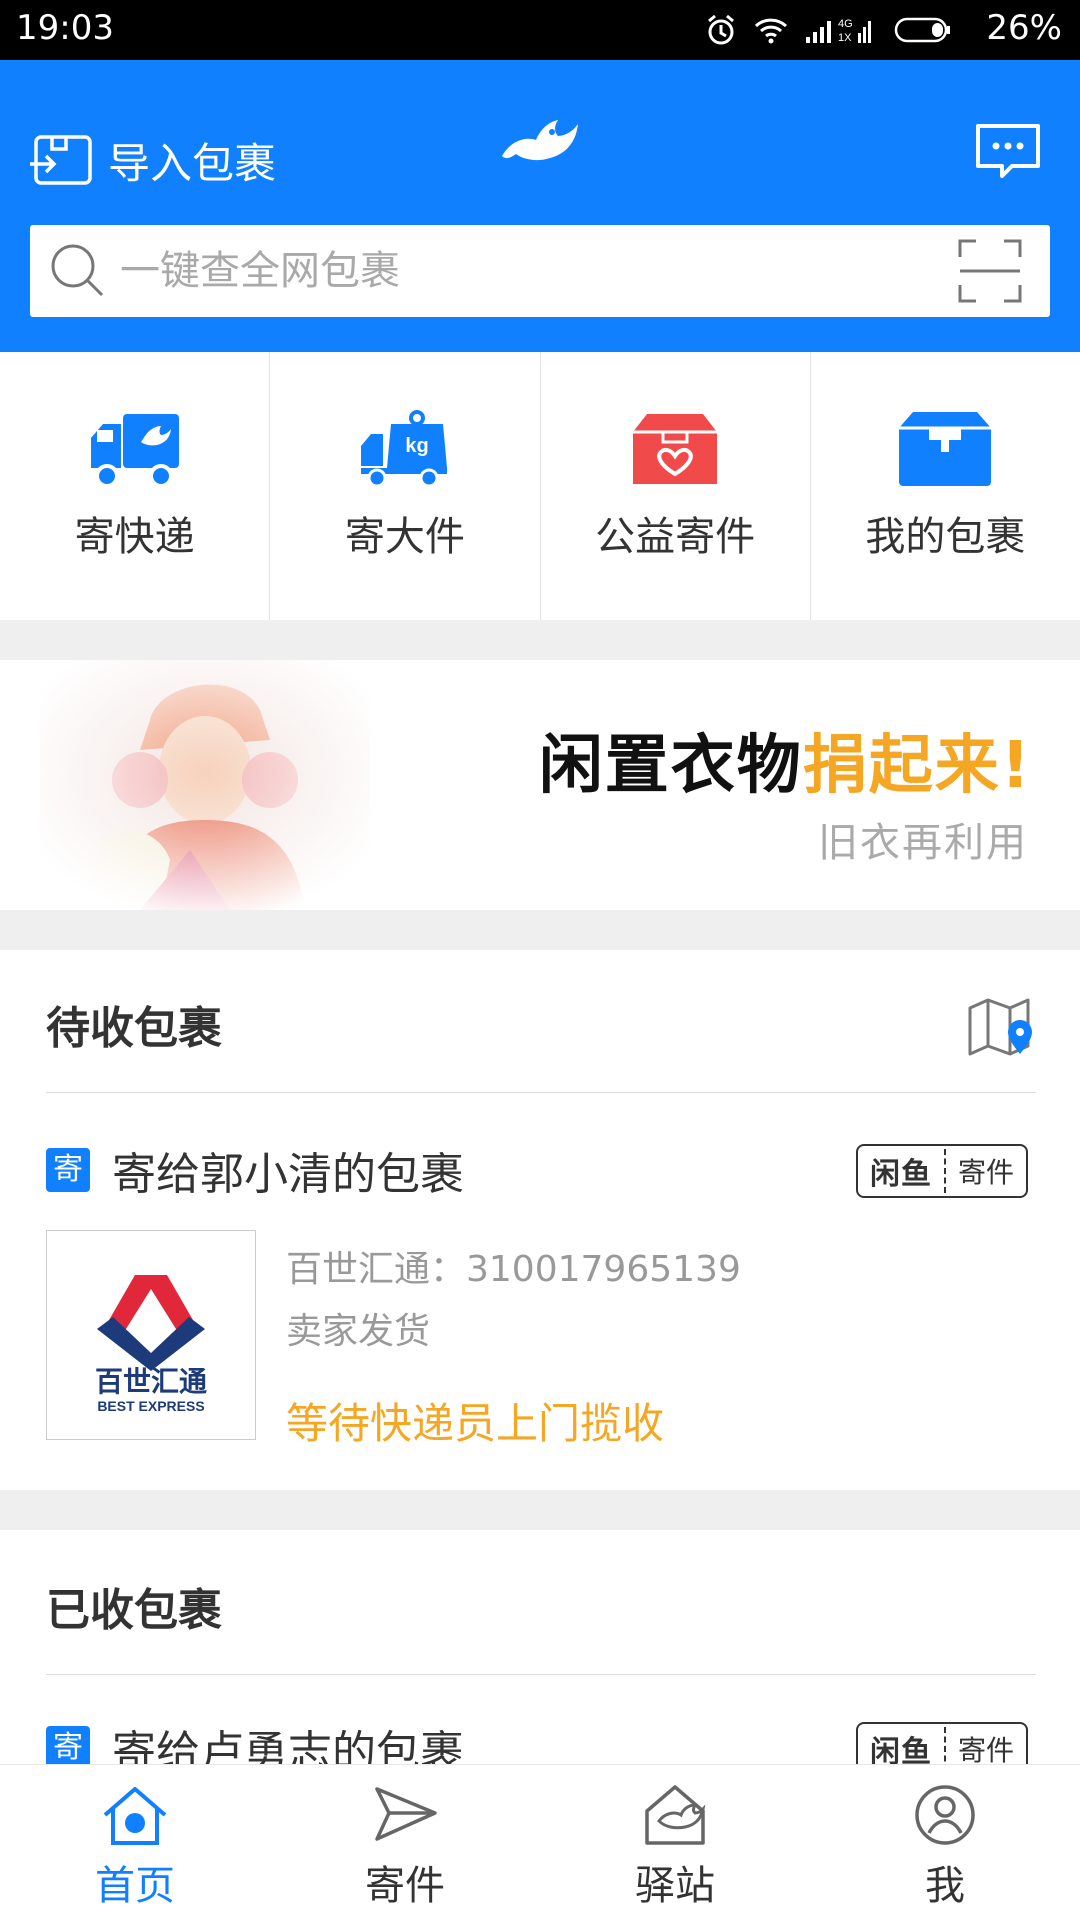 Image resolution: width=1080 pixels, height=1921 pixels. Describe the element at coordinates (1001, 1027) in the screenshot. I see `map-pin-icon` at that location.